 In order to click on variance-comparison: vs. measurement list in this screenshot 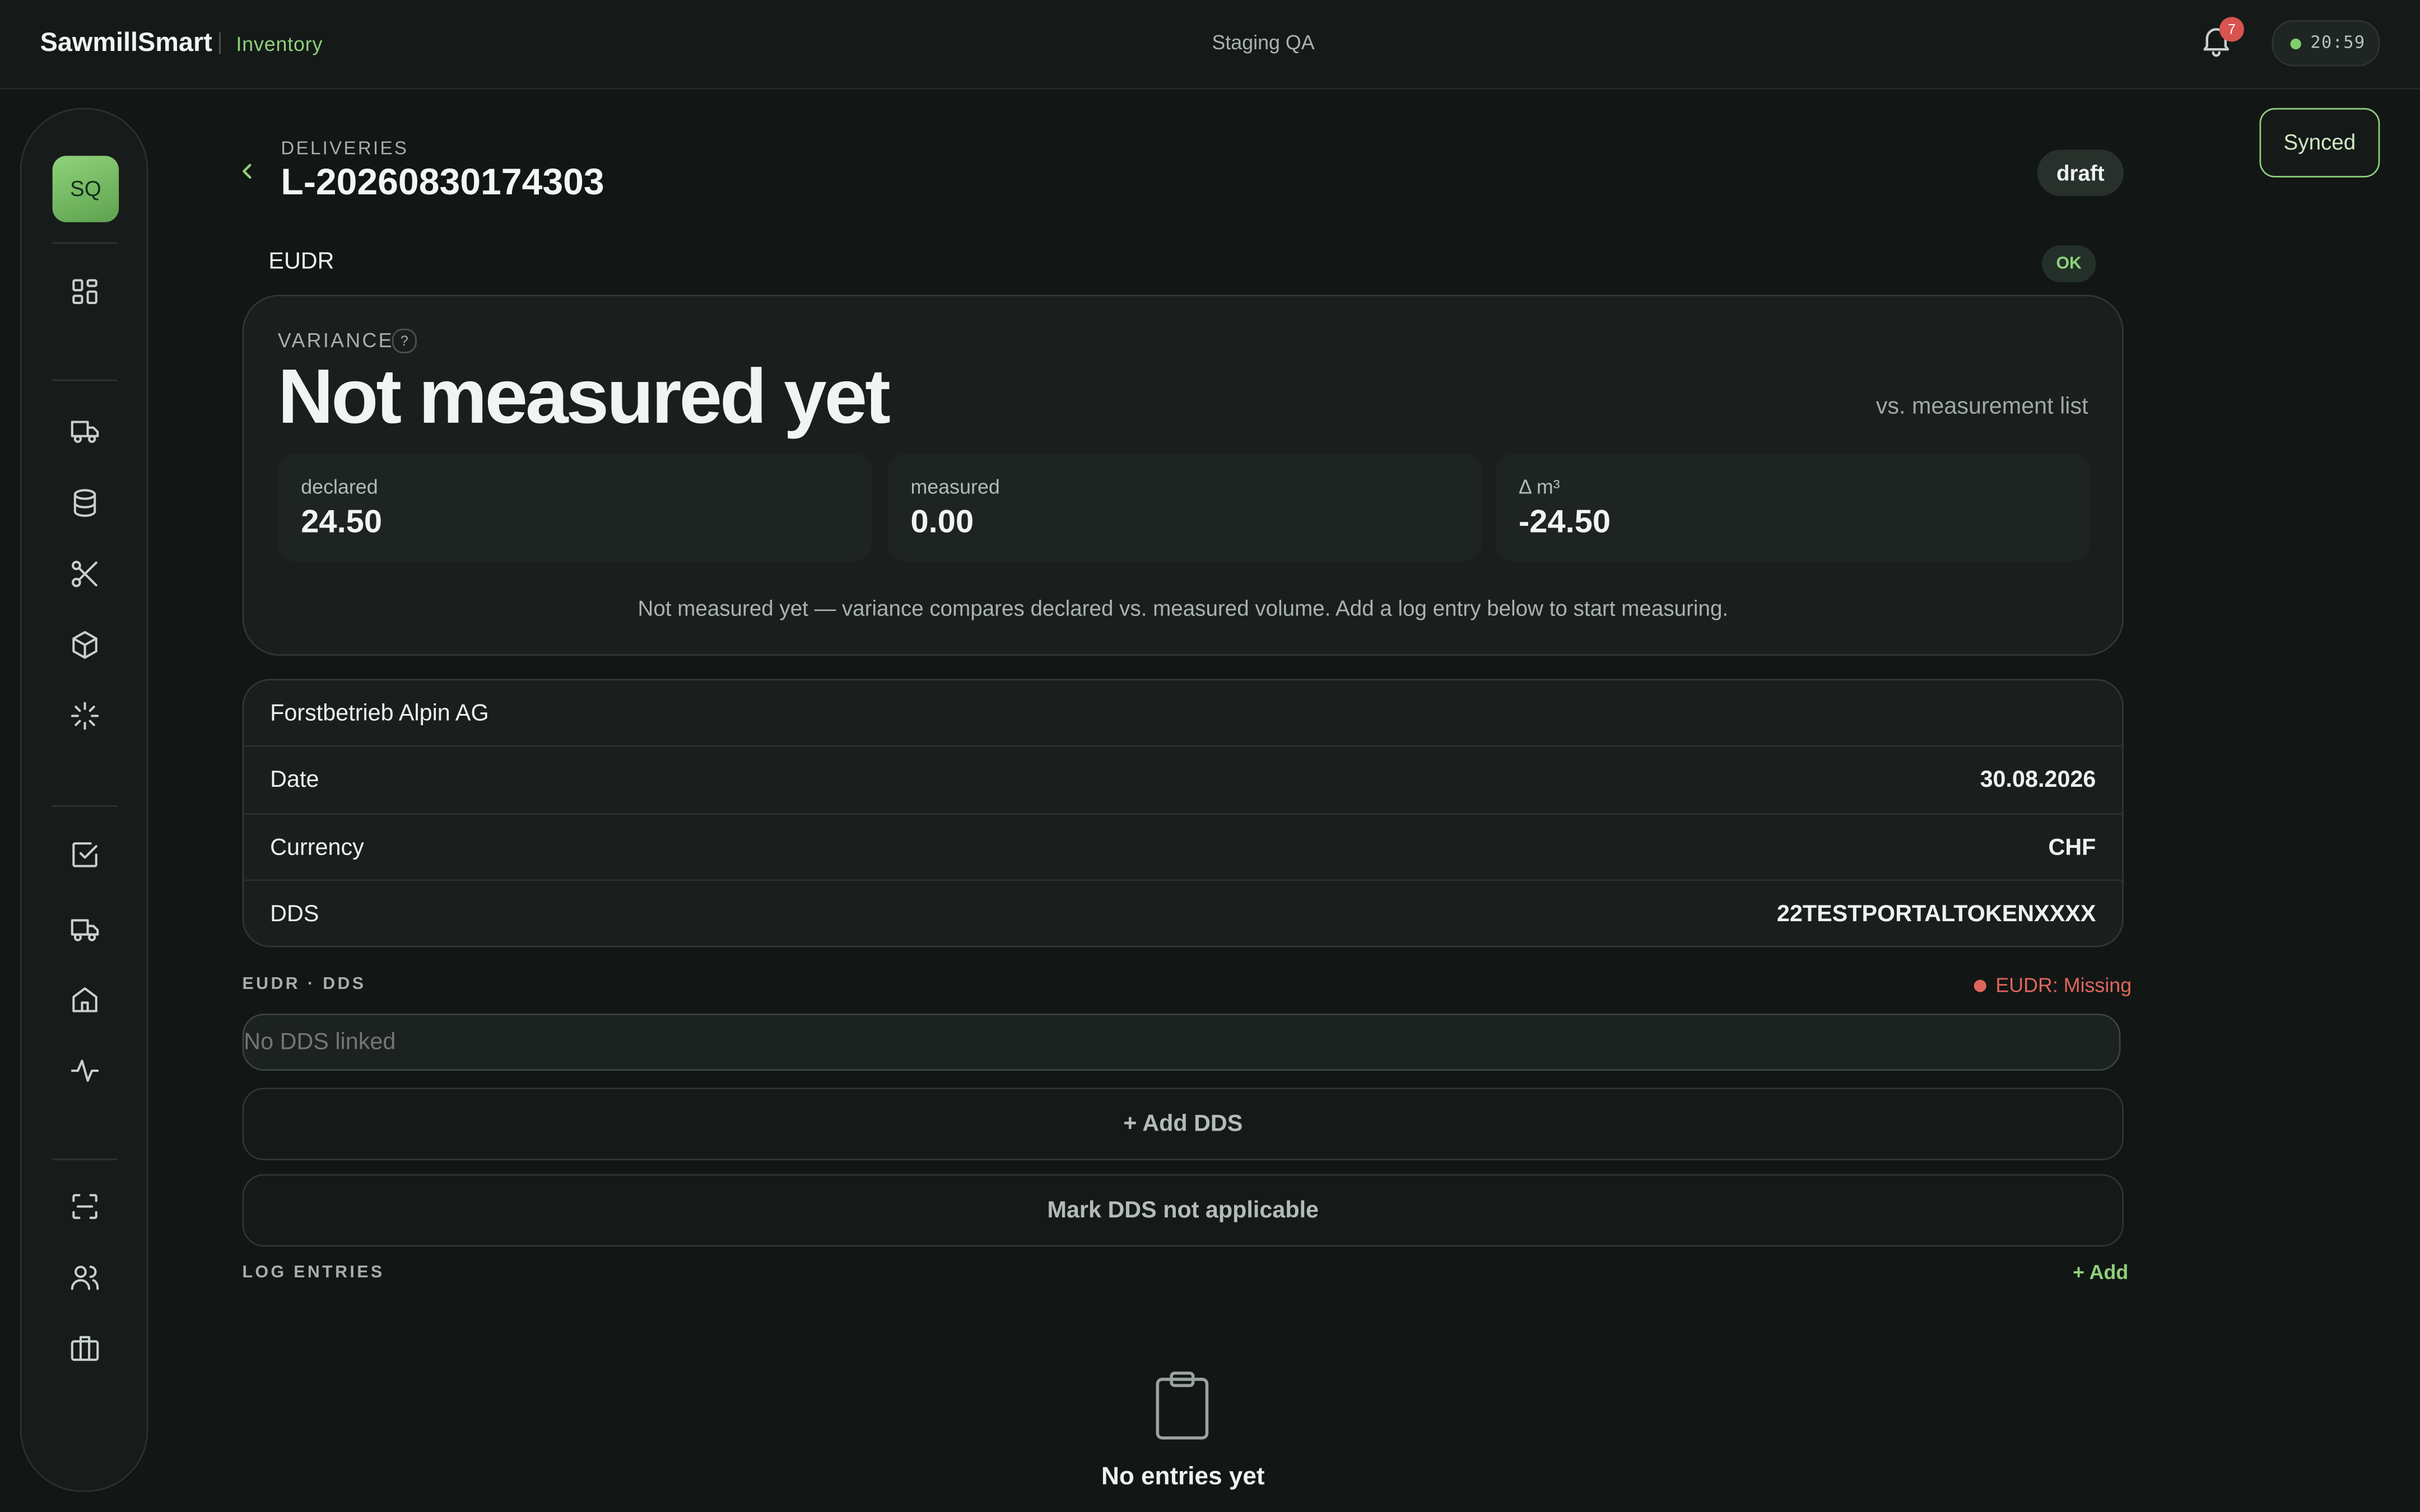, I will do `click(1982, 407)`.